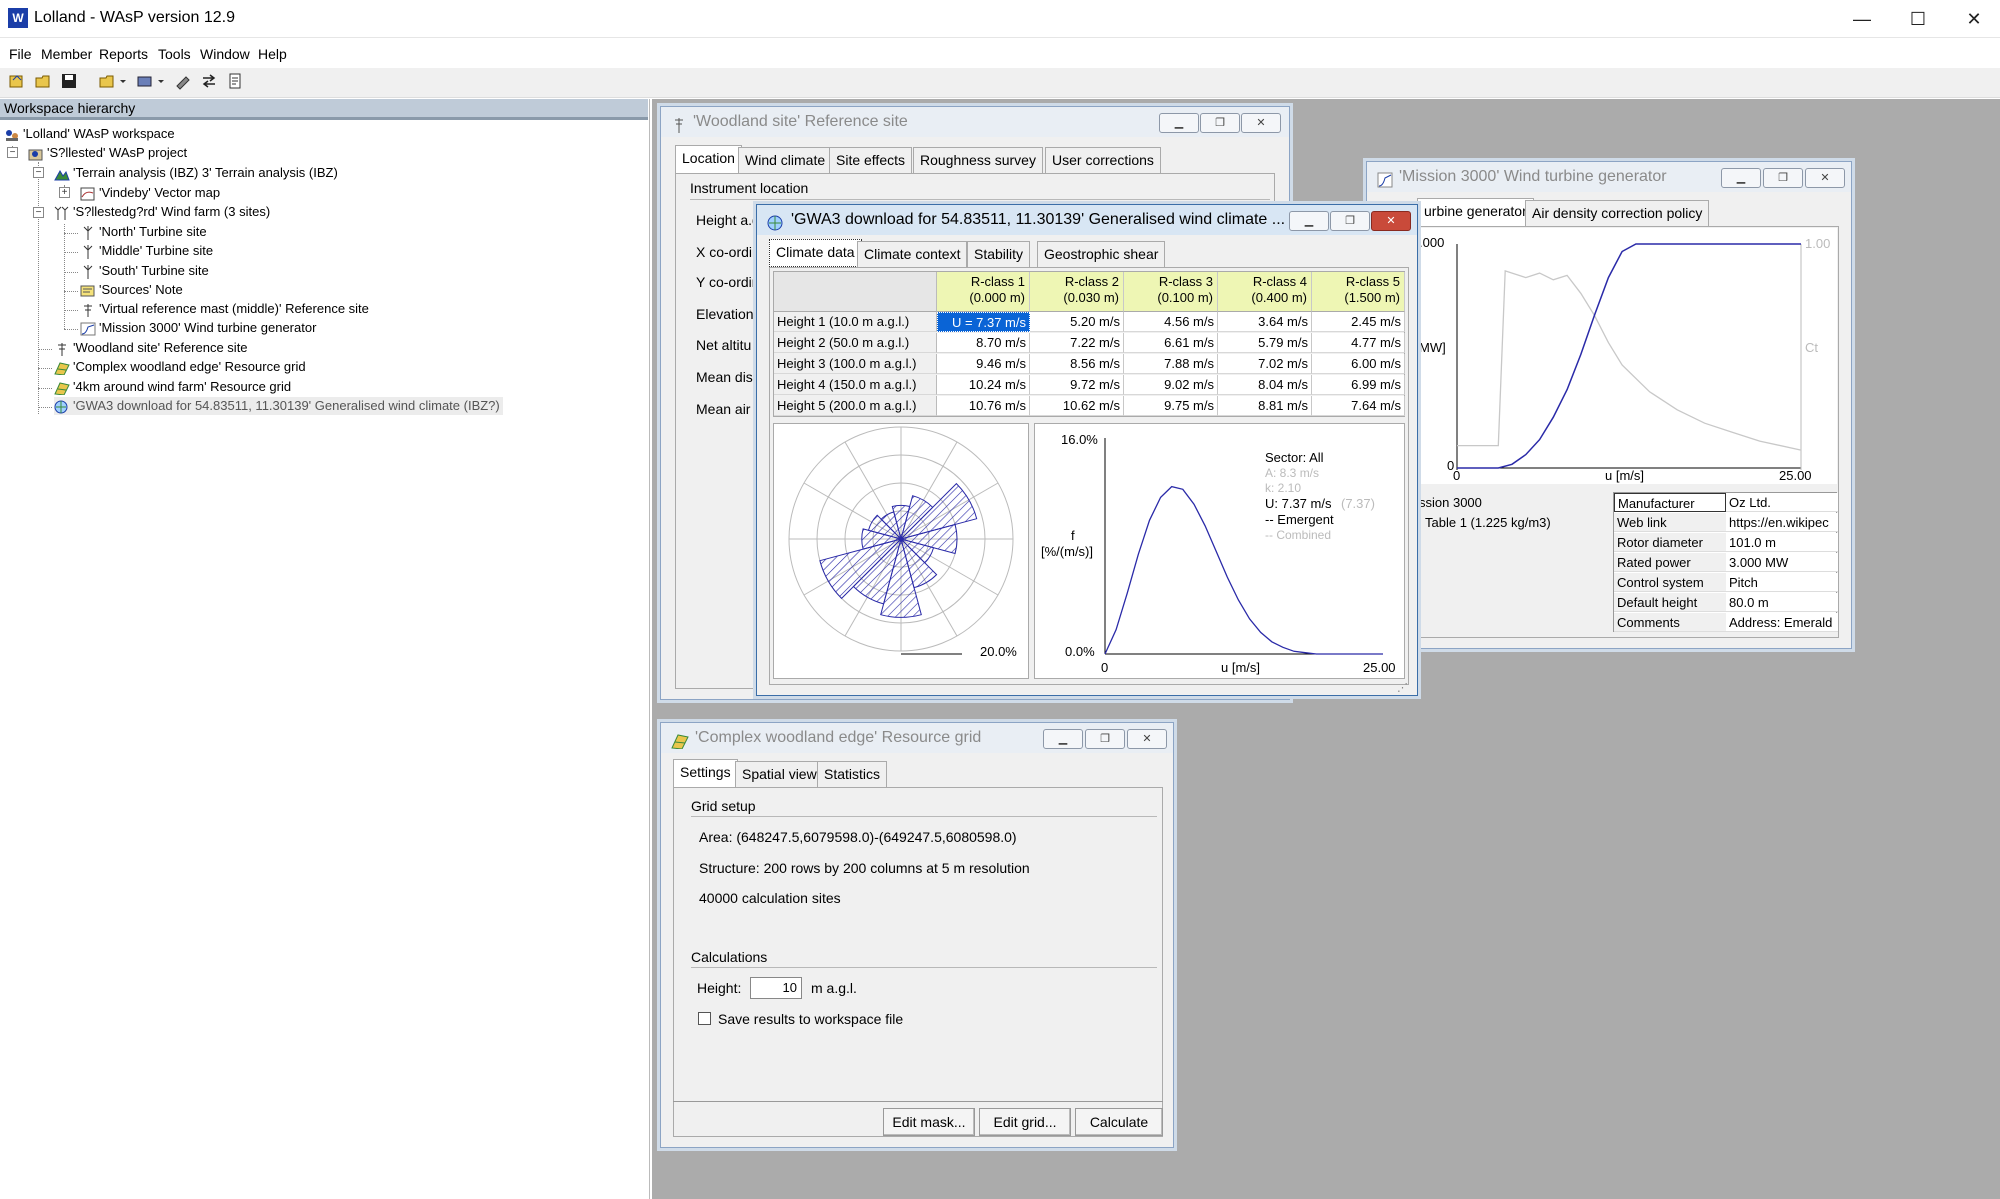  What do you see at coordinates (1782, 622) in the screenshot?
I see `property-value: Address: Emerald` at bounding box center [1782, 622].